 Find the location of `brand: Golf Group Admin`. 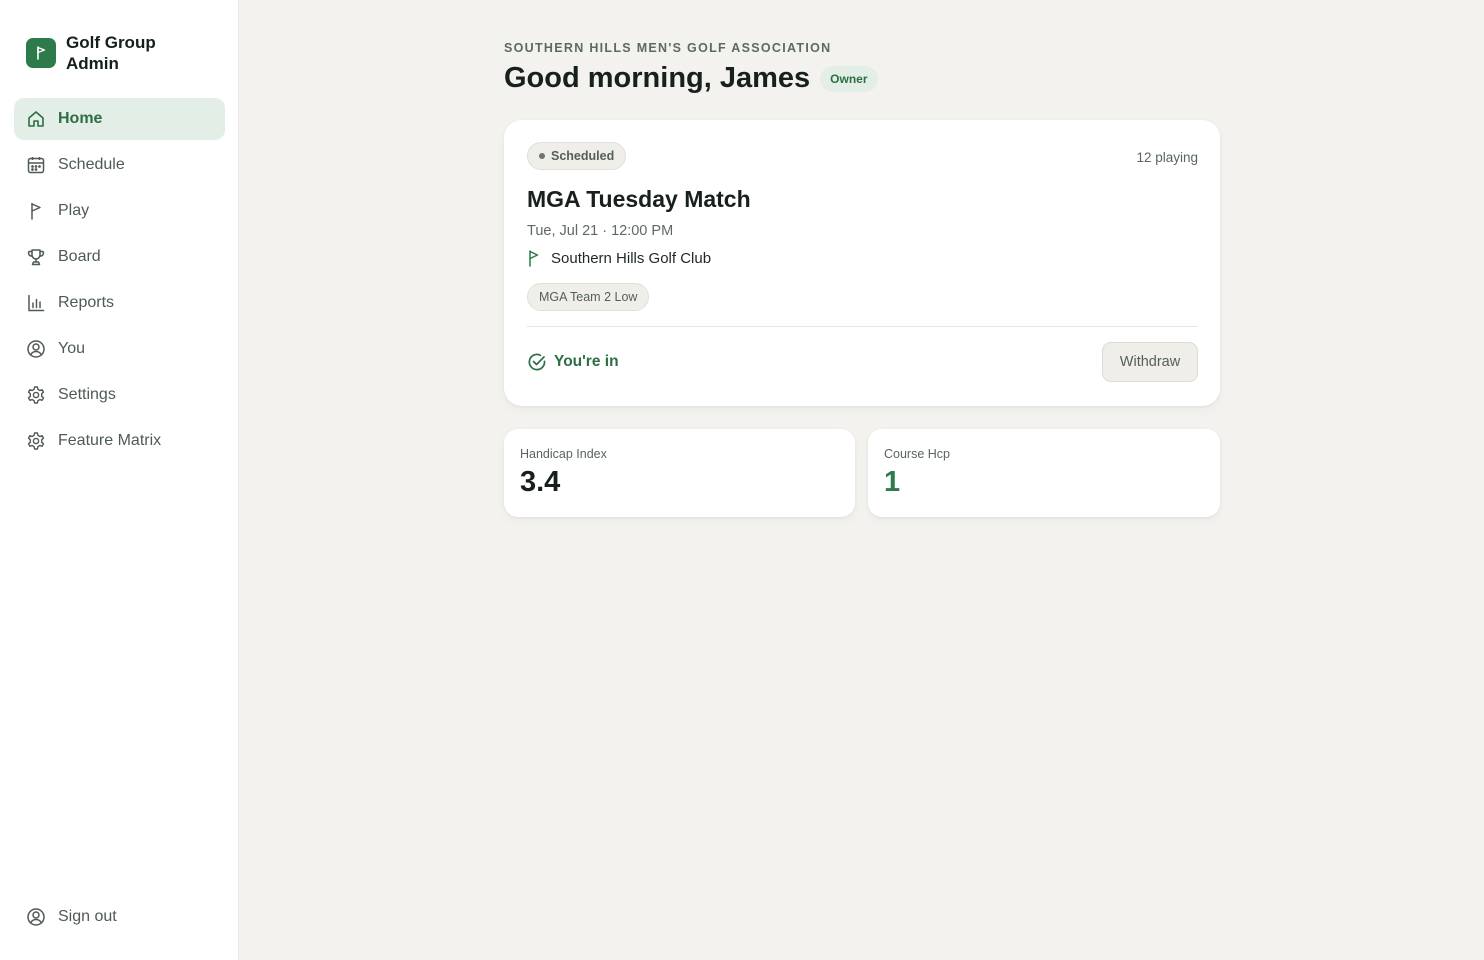

brand: Golf Group Admin is located at coordinates (101, 53).